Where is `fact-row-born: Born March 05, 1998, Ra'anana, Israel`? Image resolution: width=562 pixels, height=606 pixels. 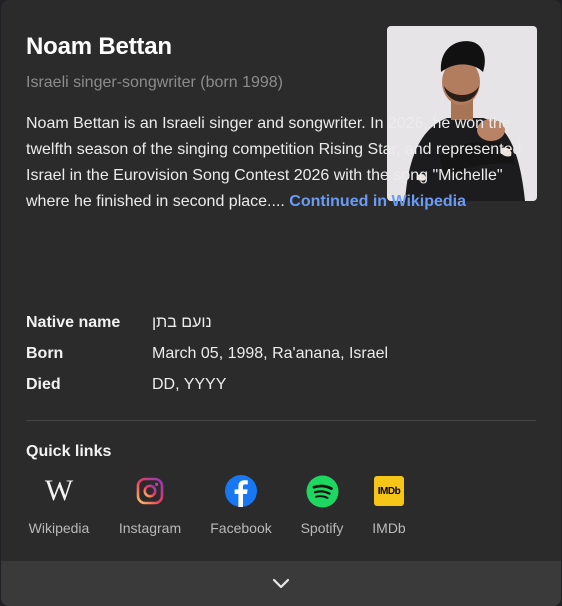 fact-row-born: Born March 05, 1998, Ra'anana, Israel is located at coordinates (281, 358).